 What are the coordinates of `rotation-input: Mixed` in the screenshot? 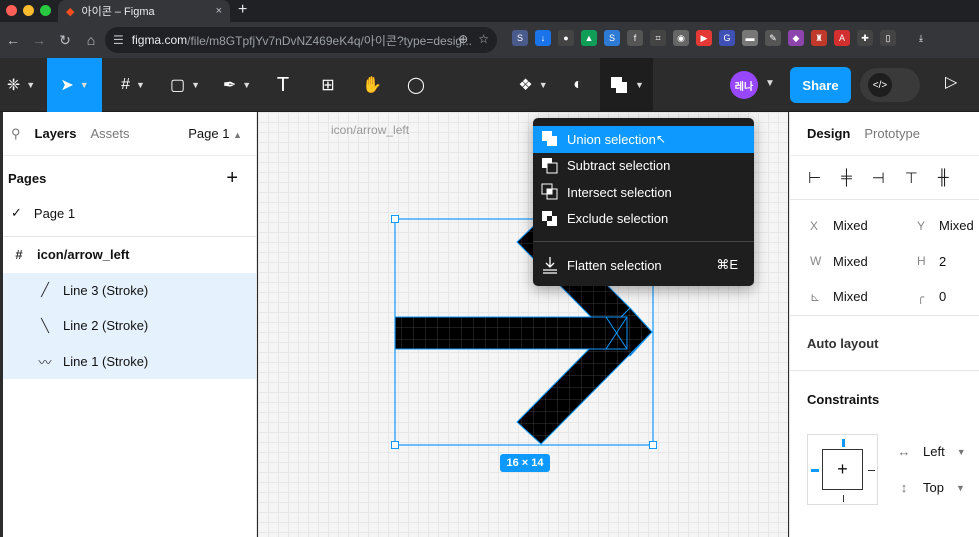 It's located at (850, 296).